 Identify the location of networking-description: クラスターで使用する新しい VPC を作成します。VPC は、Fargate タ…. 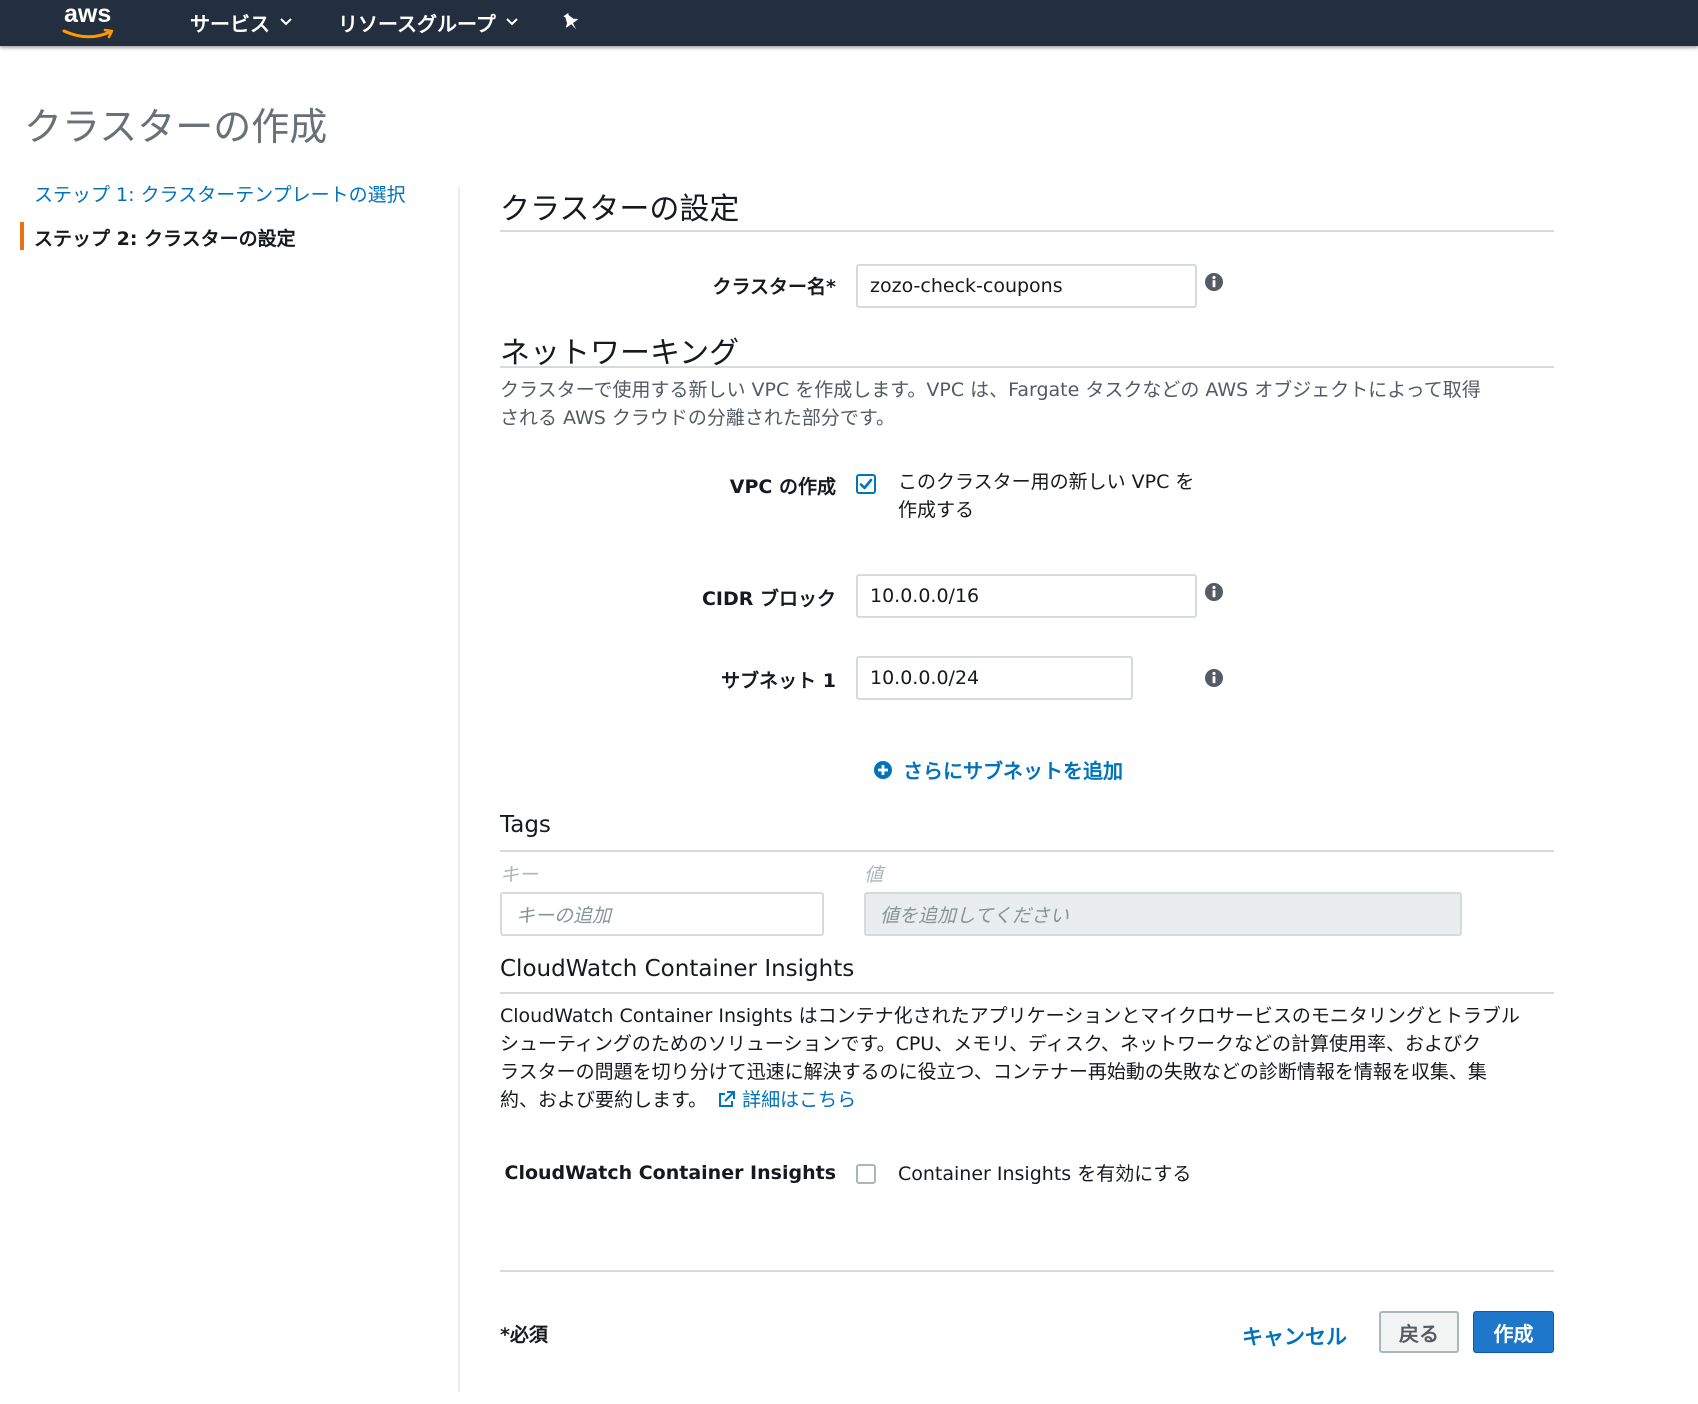
(1027, 404).